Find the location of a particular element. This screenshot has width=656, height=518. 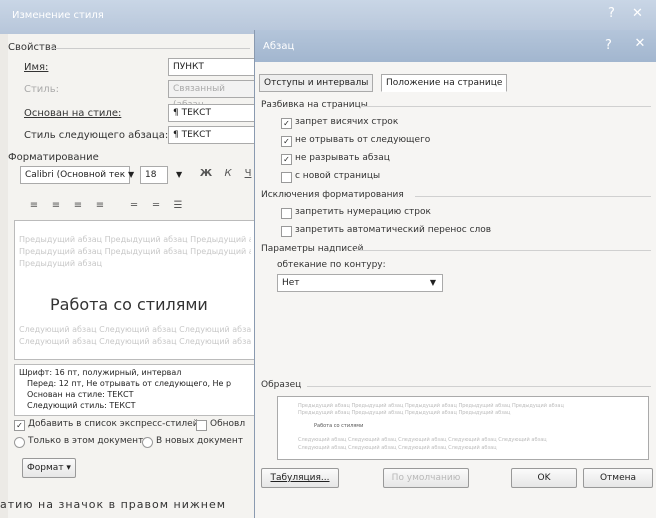

no-hyphenation-label: запретить автоматический перенос слов is located at coordinates (393, 230).